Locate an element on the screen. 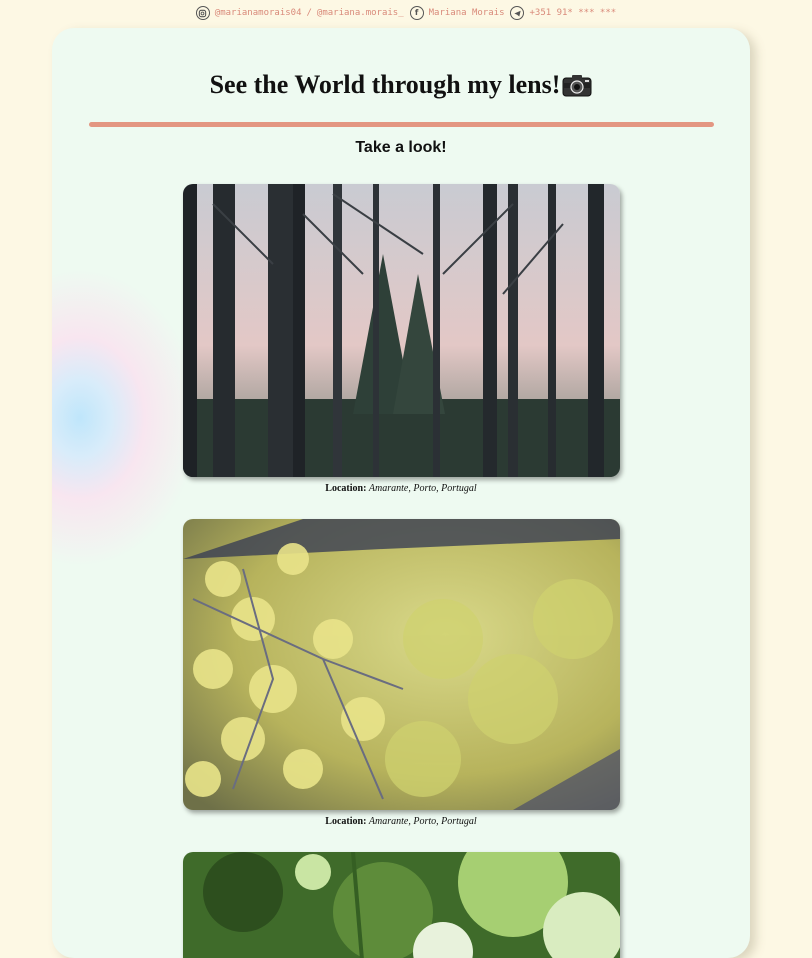 This screenshot has height=958, width=812. background-glow is located at coordinates (126, 418).